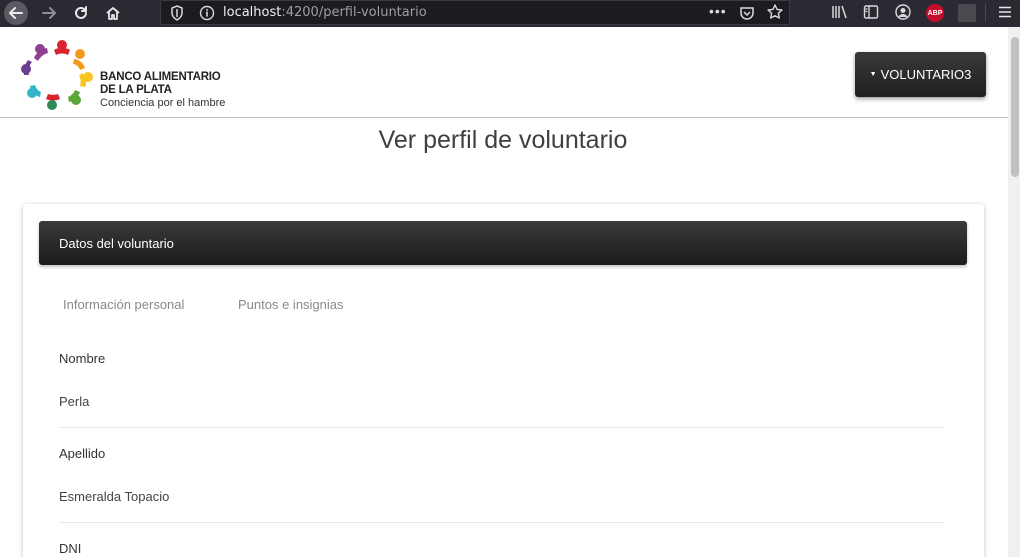 The height and width of the screenshot is (557, 1020). What do you see at coordinates (718, 11) in the screenshot?
I see `page-actions-icon: •••` at bounding box center [718, 11].